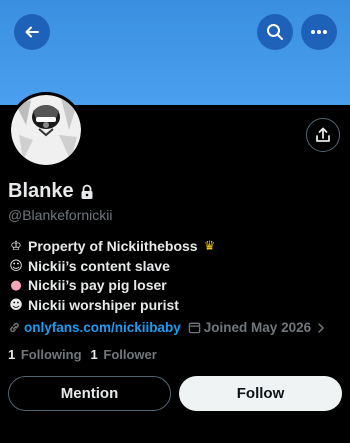 This screenshot has width=350, height=443. I want to click on mention-button: Mention, so click(89, 393).